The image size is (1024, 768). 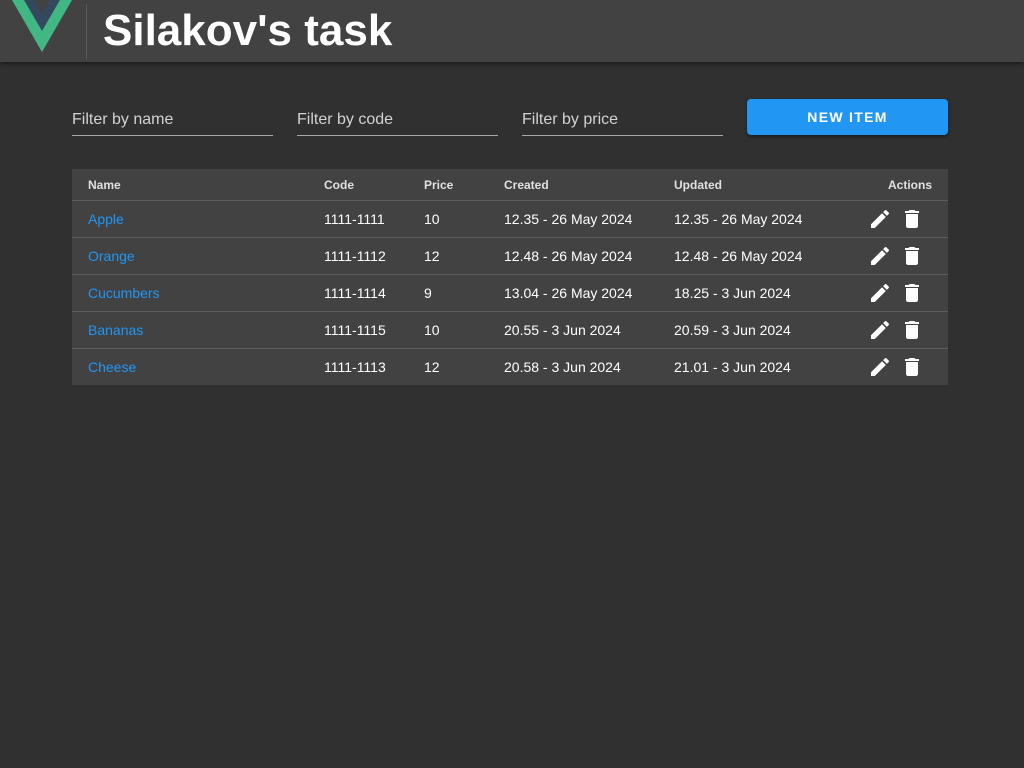 I want to click on cell-updated: 18.25 - 3 Jun 2024, so click(x=743, y=293).